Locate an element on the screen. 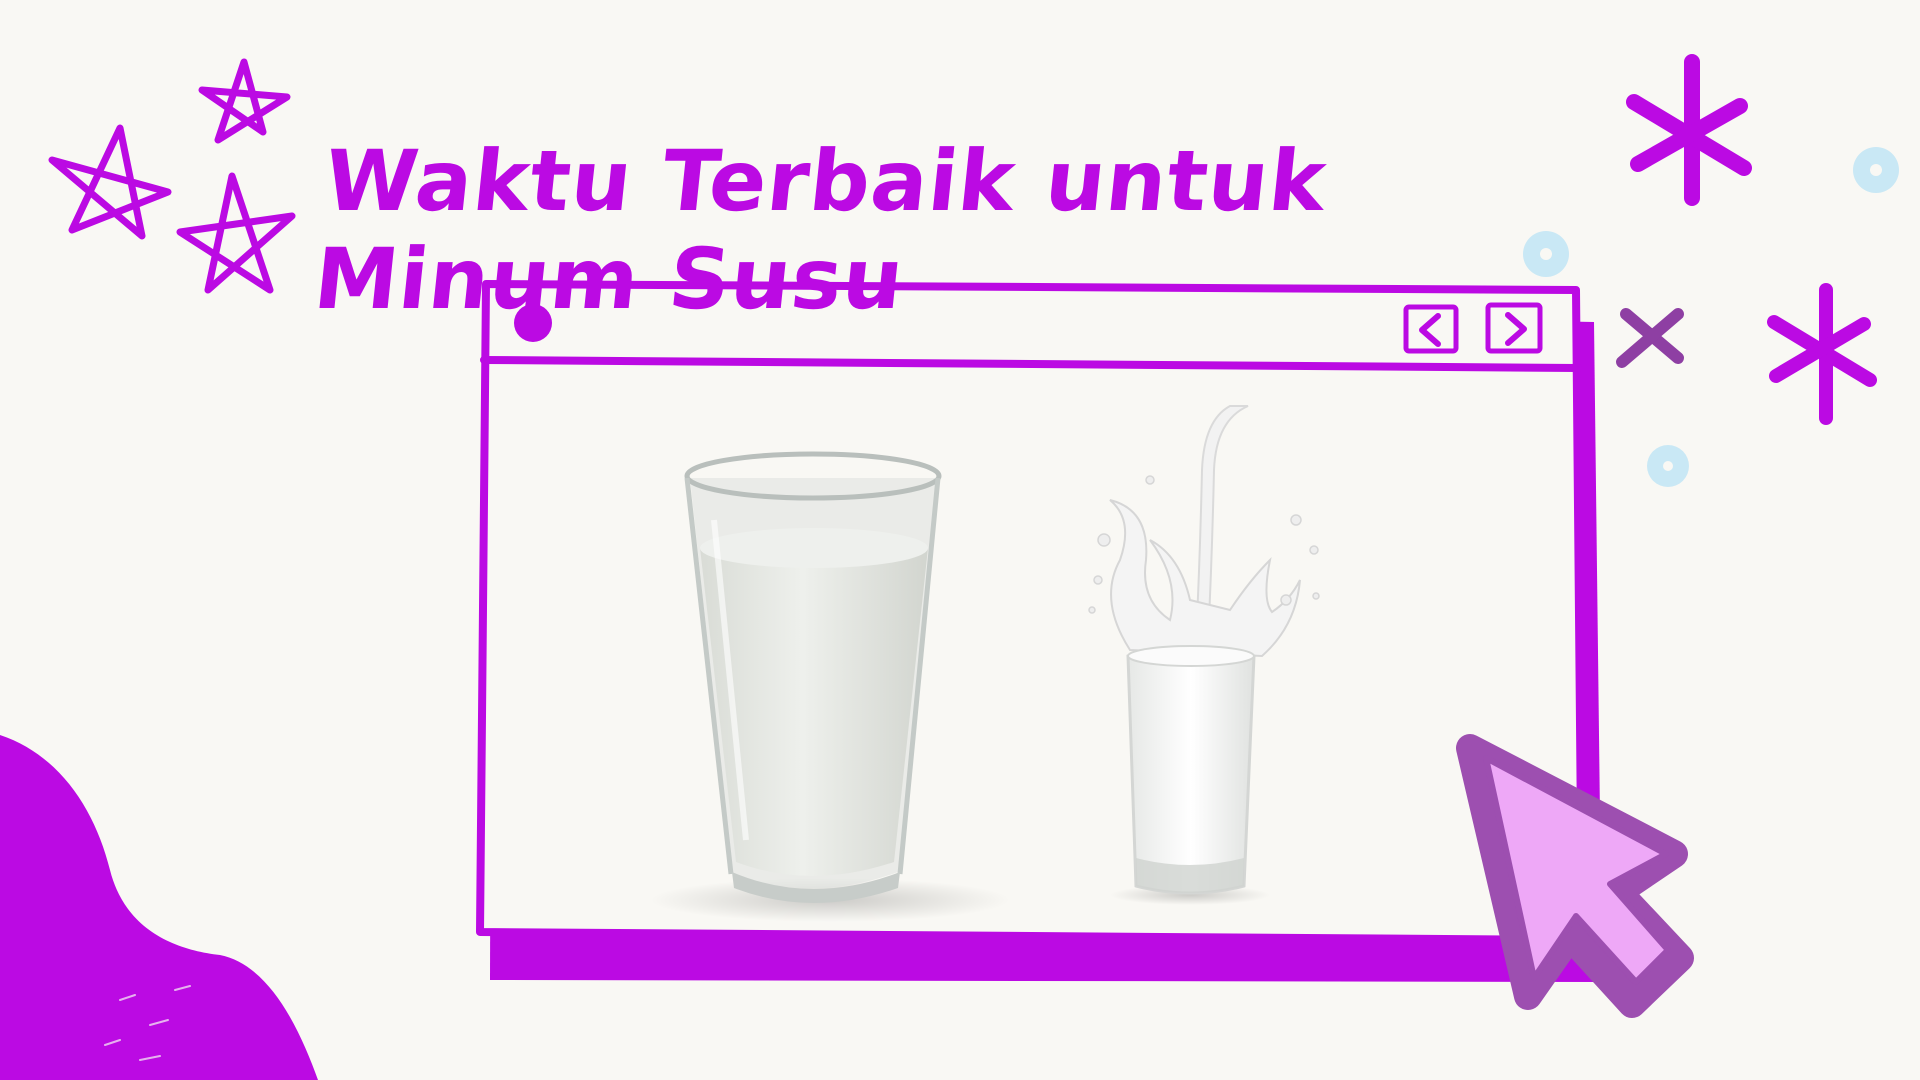 The height and width of the screenshot is (1080, 1920). prev-arrow-button is located at coordinates (1430, 329).